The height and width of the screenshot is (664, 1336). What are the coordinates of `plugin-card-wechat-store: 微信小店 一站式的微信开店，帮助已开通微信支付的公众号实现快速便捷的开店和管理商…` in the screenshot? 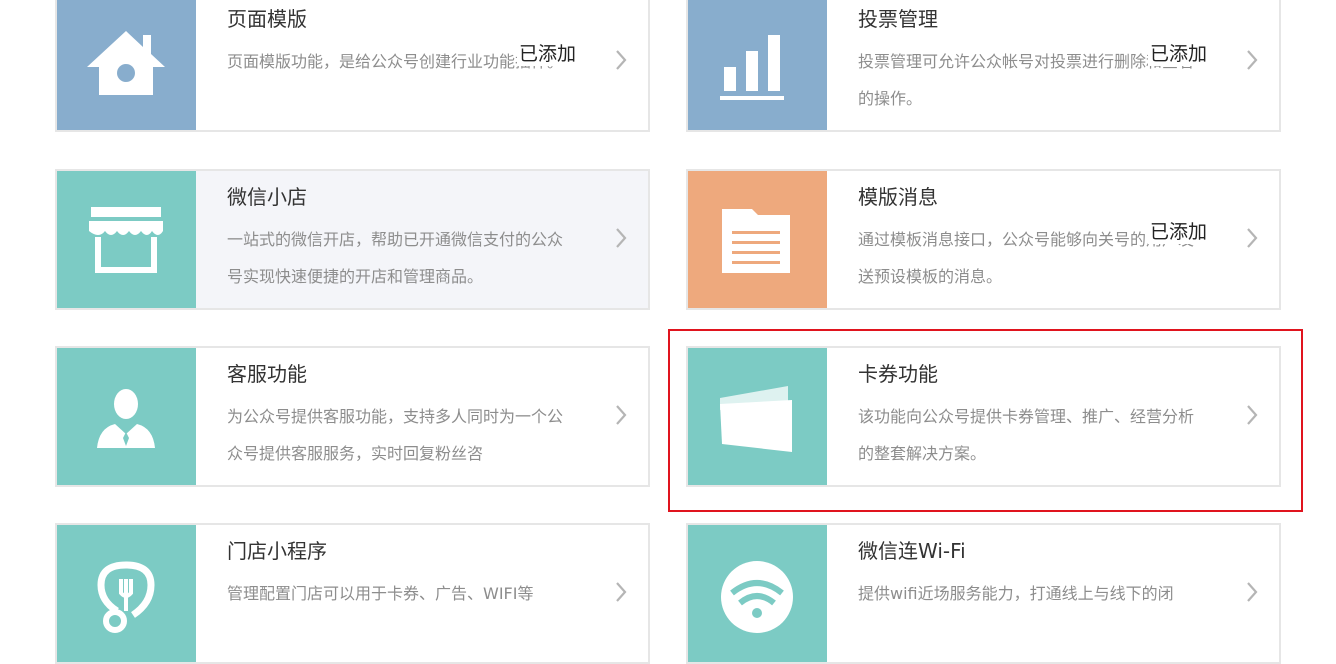 It's located at (352, 239).